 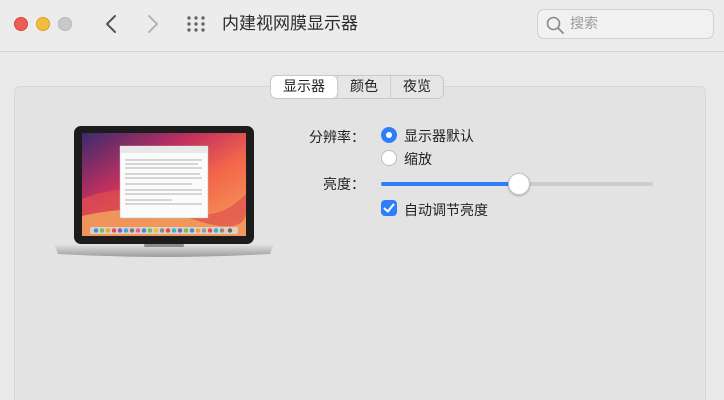 What do you see at coordinates (164, 194) in the screenshot?
I see `laptop-image` at bounding box center [164, 194].